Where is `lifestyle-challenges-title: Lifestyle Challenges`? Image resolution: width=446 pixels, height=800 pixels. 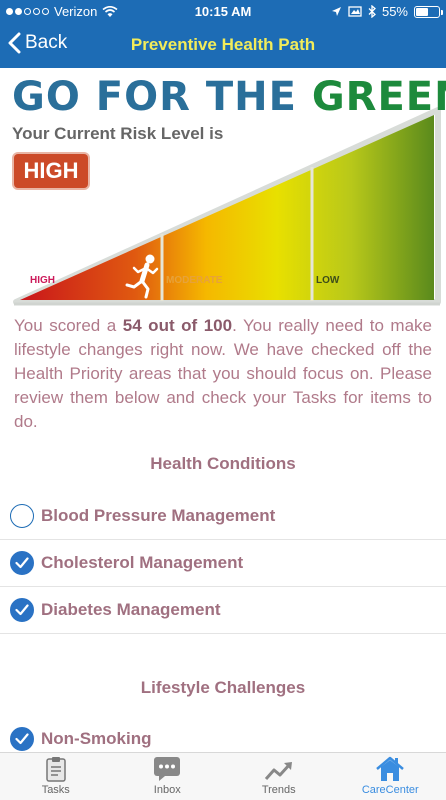 lifestyle-challenges-title: Lifestyle Challenges is located at coordinates (223, 687).